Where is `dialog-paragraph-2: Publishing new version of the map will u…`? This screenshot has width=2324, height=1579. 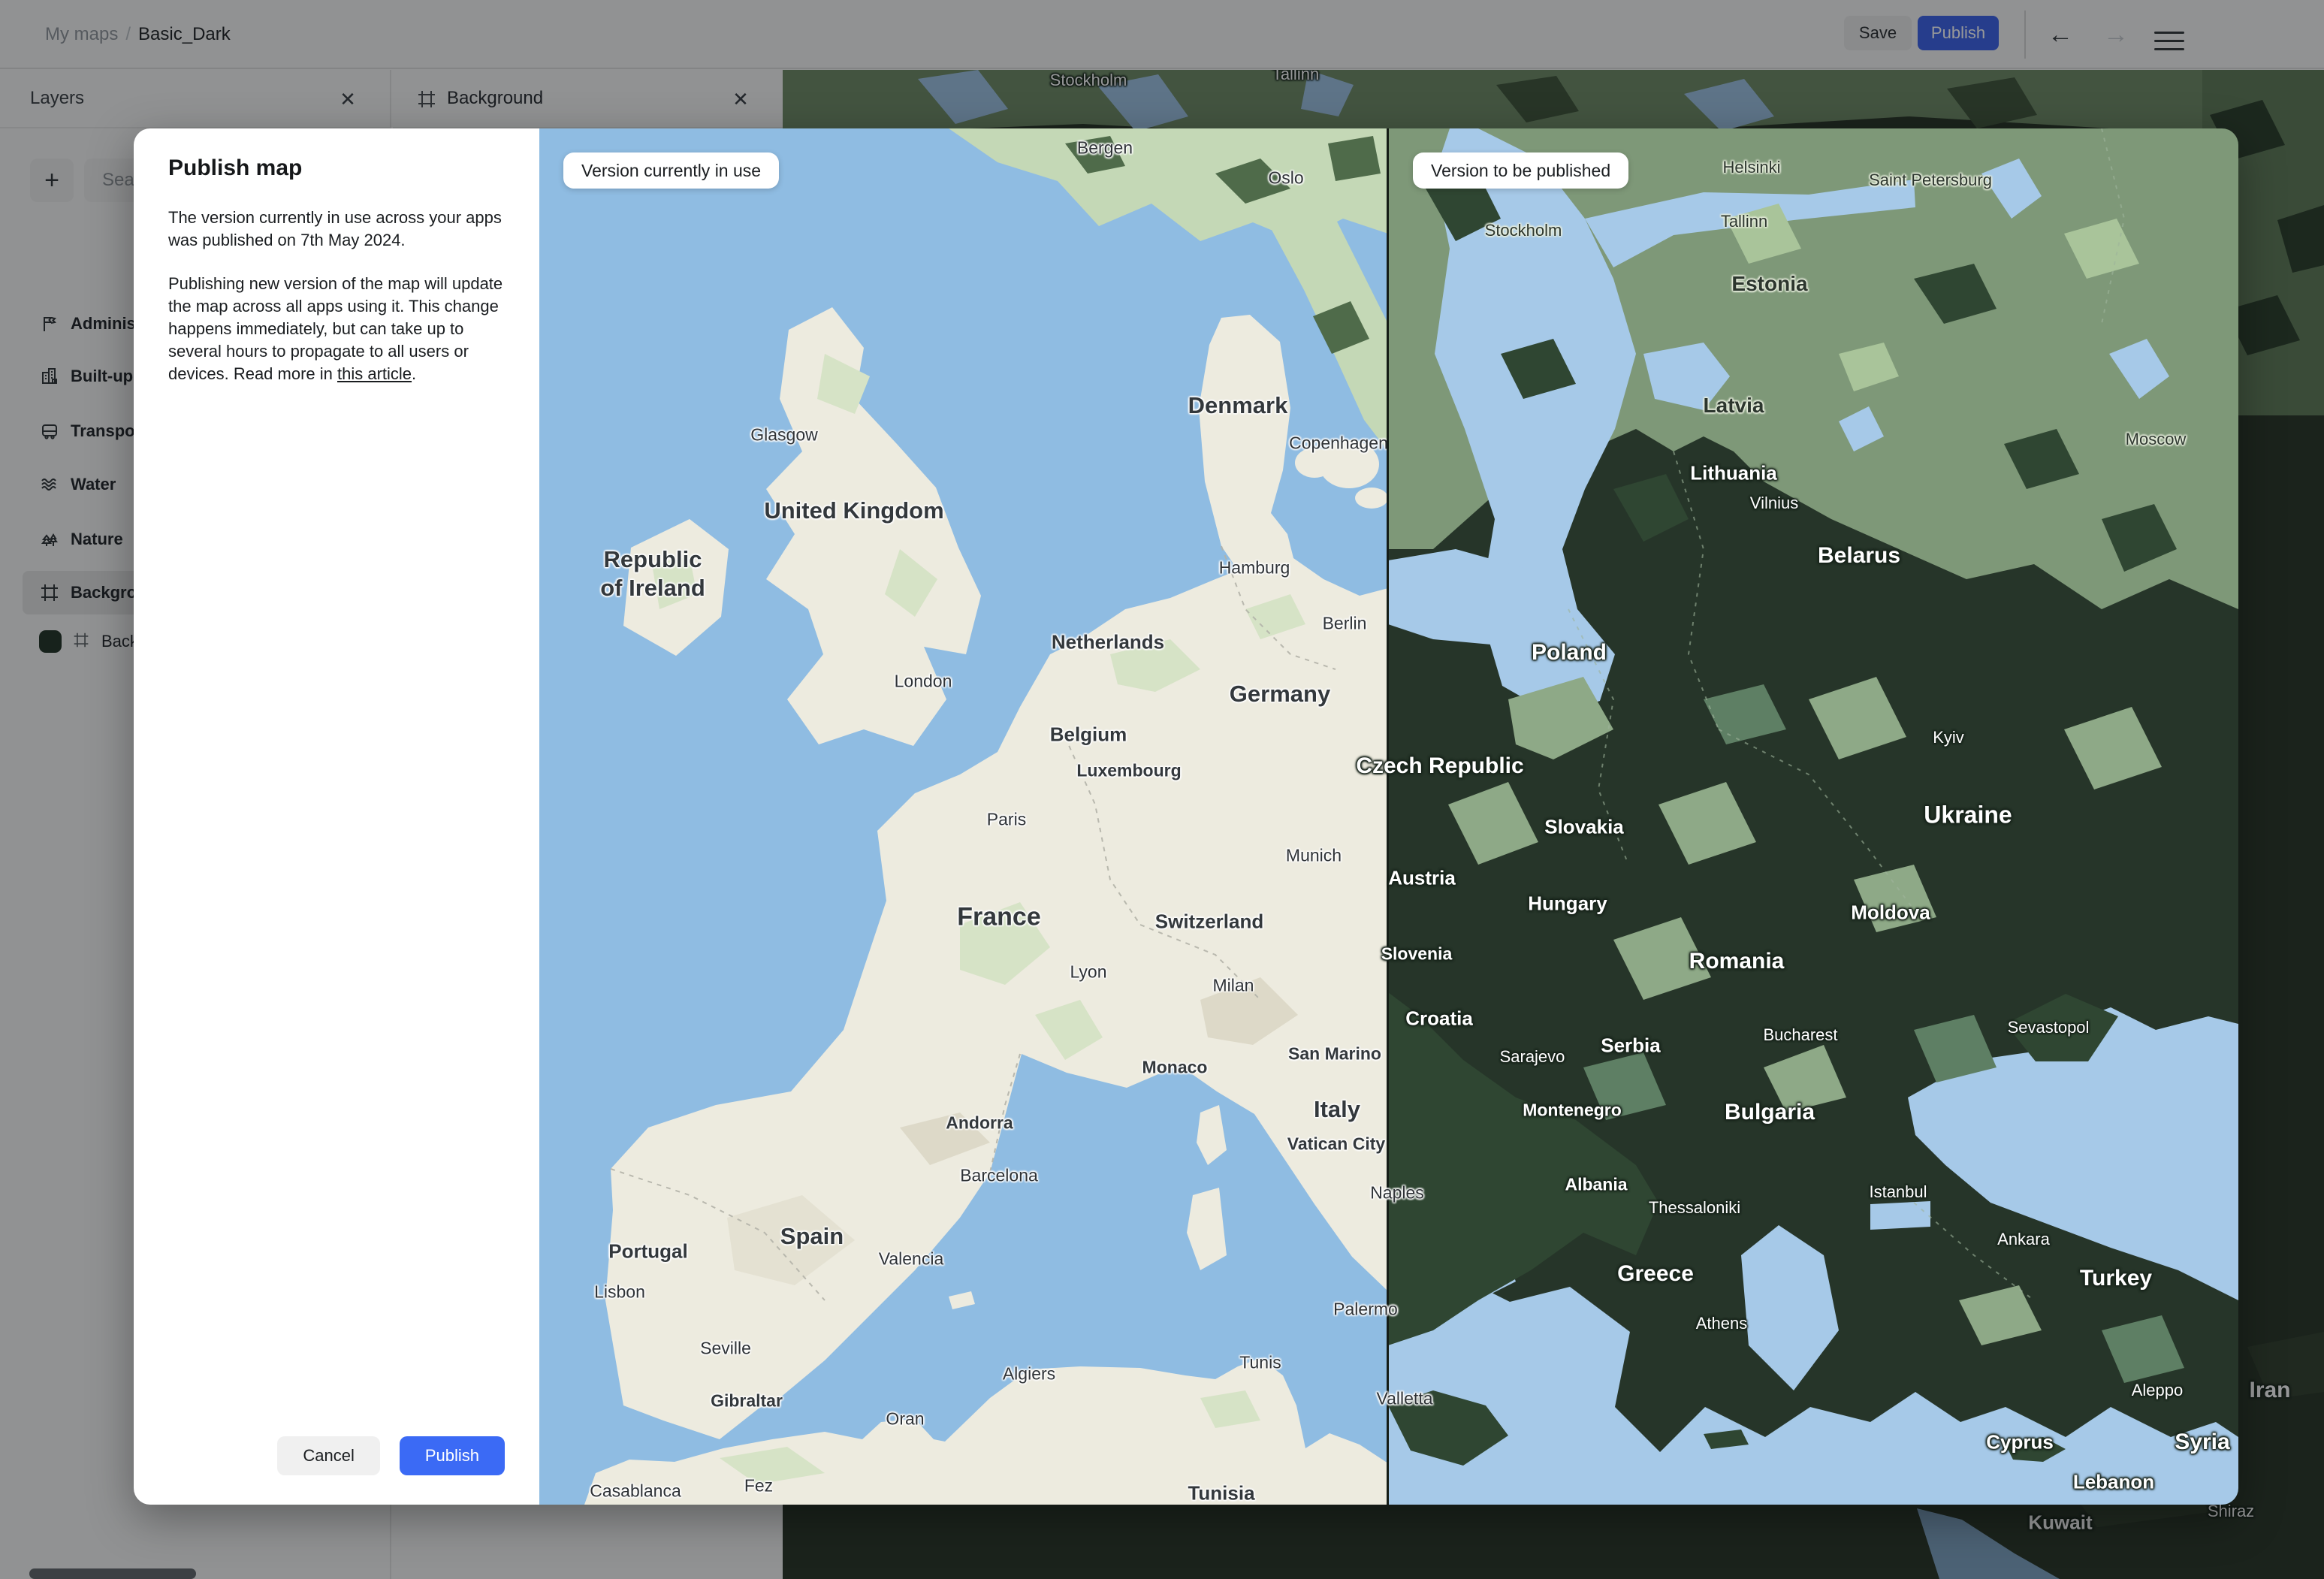 dialog-paragraph-2: Publishing new version of the map will u… is located at coordinates (335, 328).